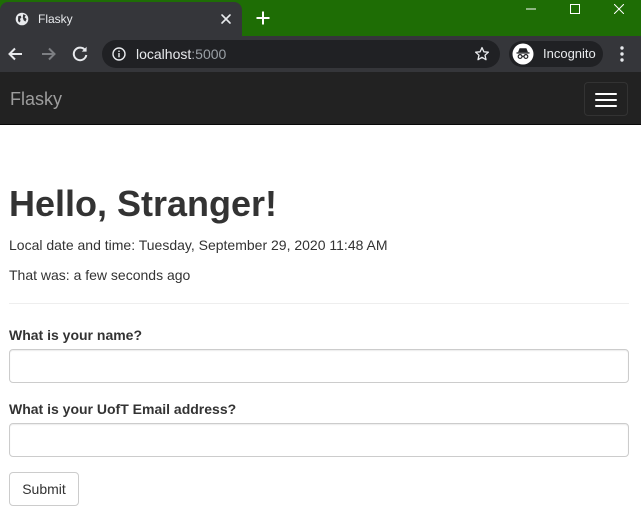 Image resolution: width=641 pixels, height=524 pixels. What do you see at coordinates (482, 54) in the screenshot?
I see `bookmark-star-icon` at bounding box center [482, 54].